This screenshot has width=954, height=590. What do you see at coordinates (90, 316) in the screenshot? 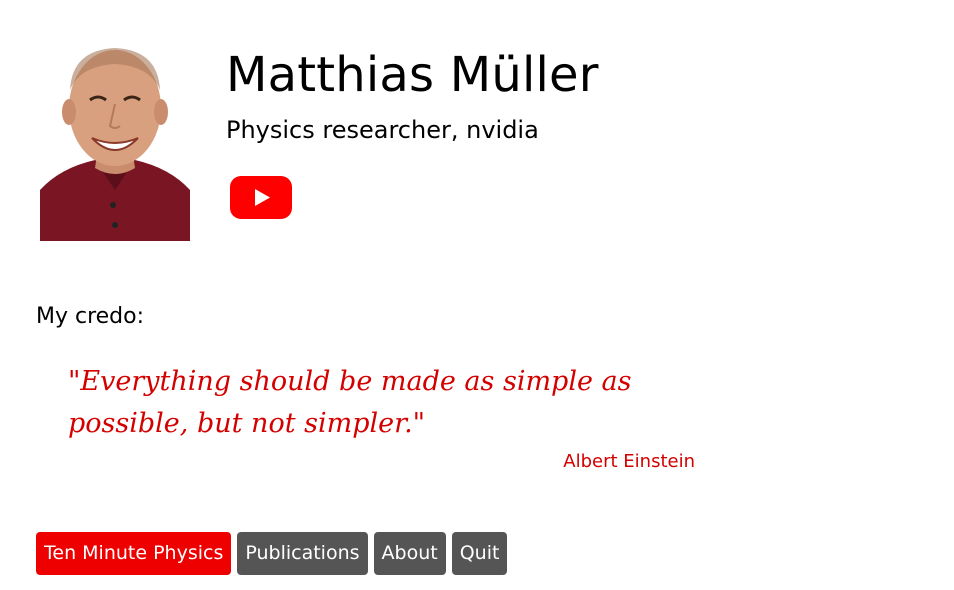
I see `credo-label: My credo:` at bounding box center [90, 316].